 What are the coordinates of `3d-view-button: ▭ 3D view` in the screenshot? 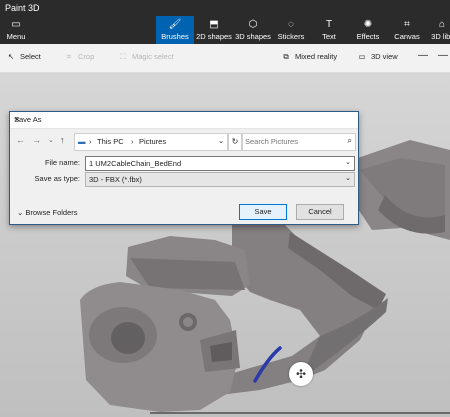 It's located at (377, 56).